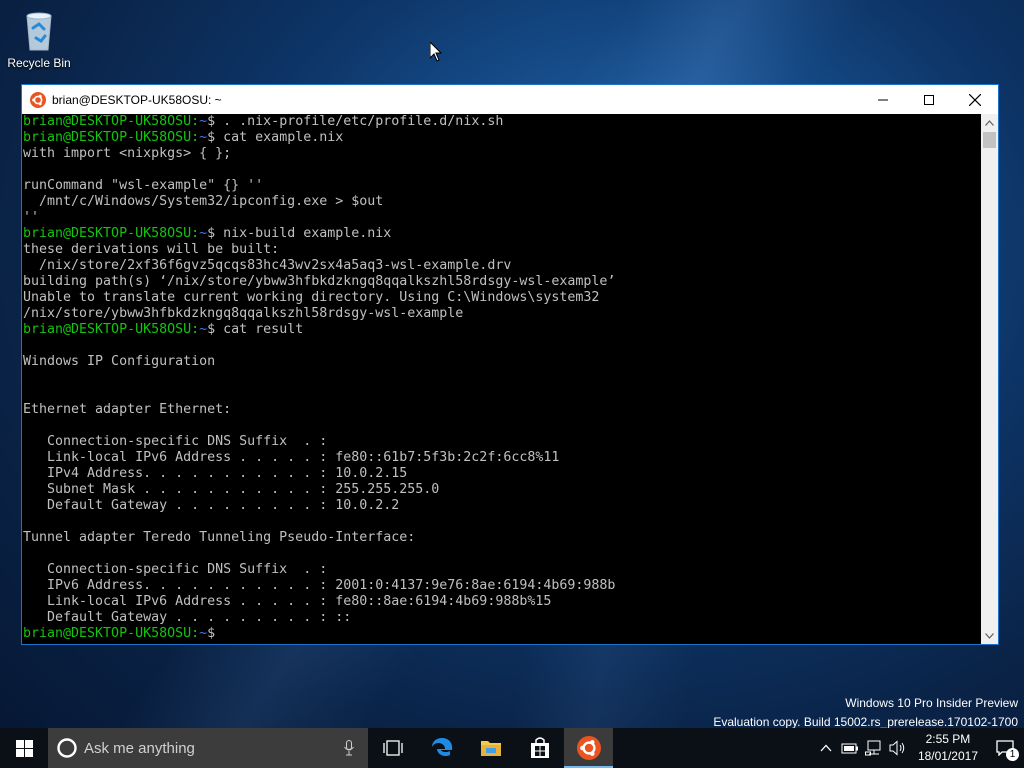  What do you see at coordinates (503, 330) in the screenshot?
I see `terminal-prompt-line: brian@DESKTOP-UK58OSU:~$ cat result` at bounding box center [503, 330].